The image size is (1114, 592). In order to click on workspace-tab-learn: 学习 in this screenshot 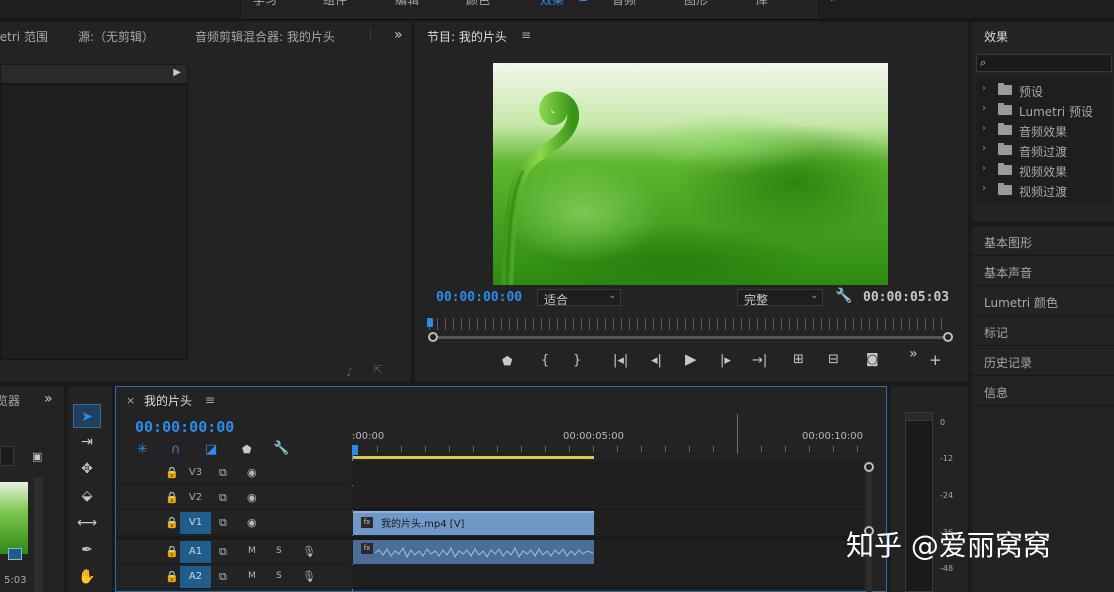, I will do `click(265, 4)`.